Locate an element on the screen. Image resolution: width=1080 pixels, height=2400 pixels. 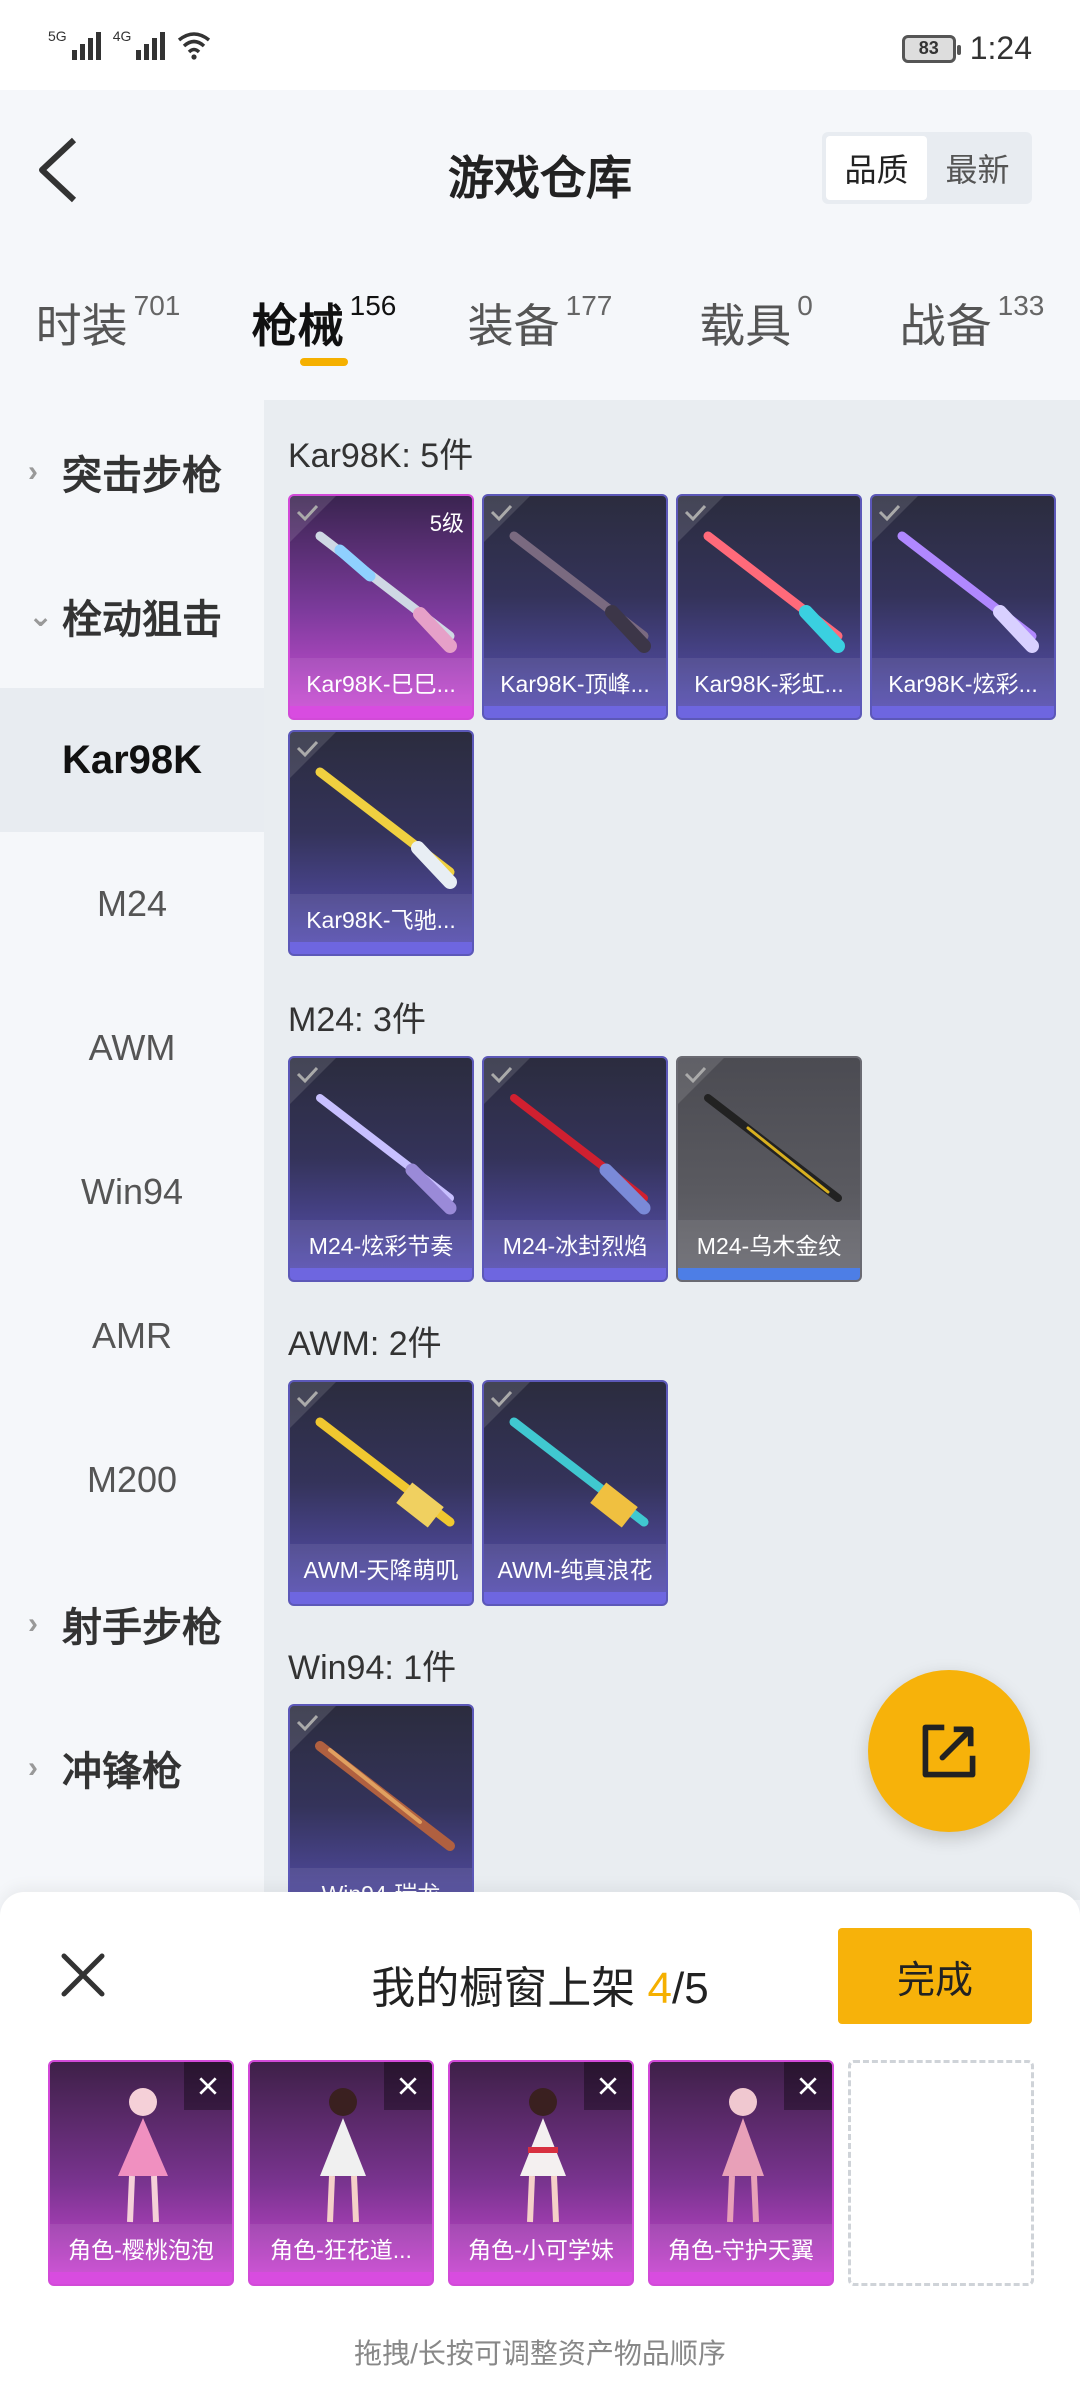
wifi-icon is located at coordinates (194, 45).